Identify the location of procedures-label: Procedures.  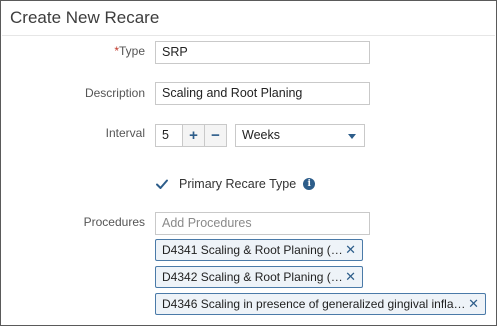
(114, 222).